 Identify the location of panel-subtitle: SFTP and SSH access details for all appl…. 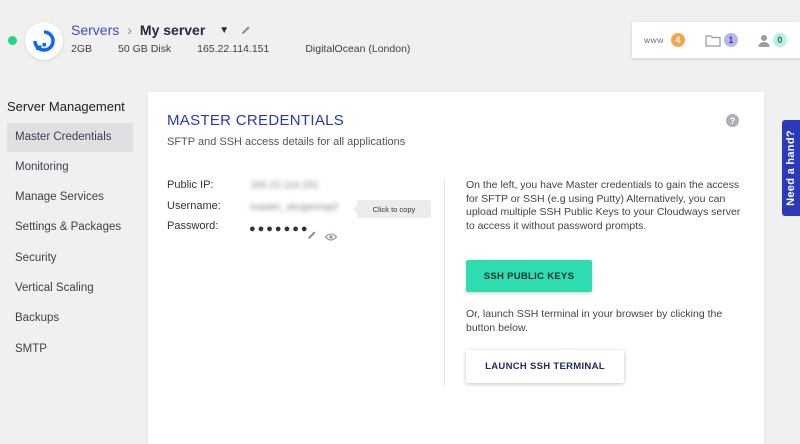
(286, 142).